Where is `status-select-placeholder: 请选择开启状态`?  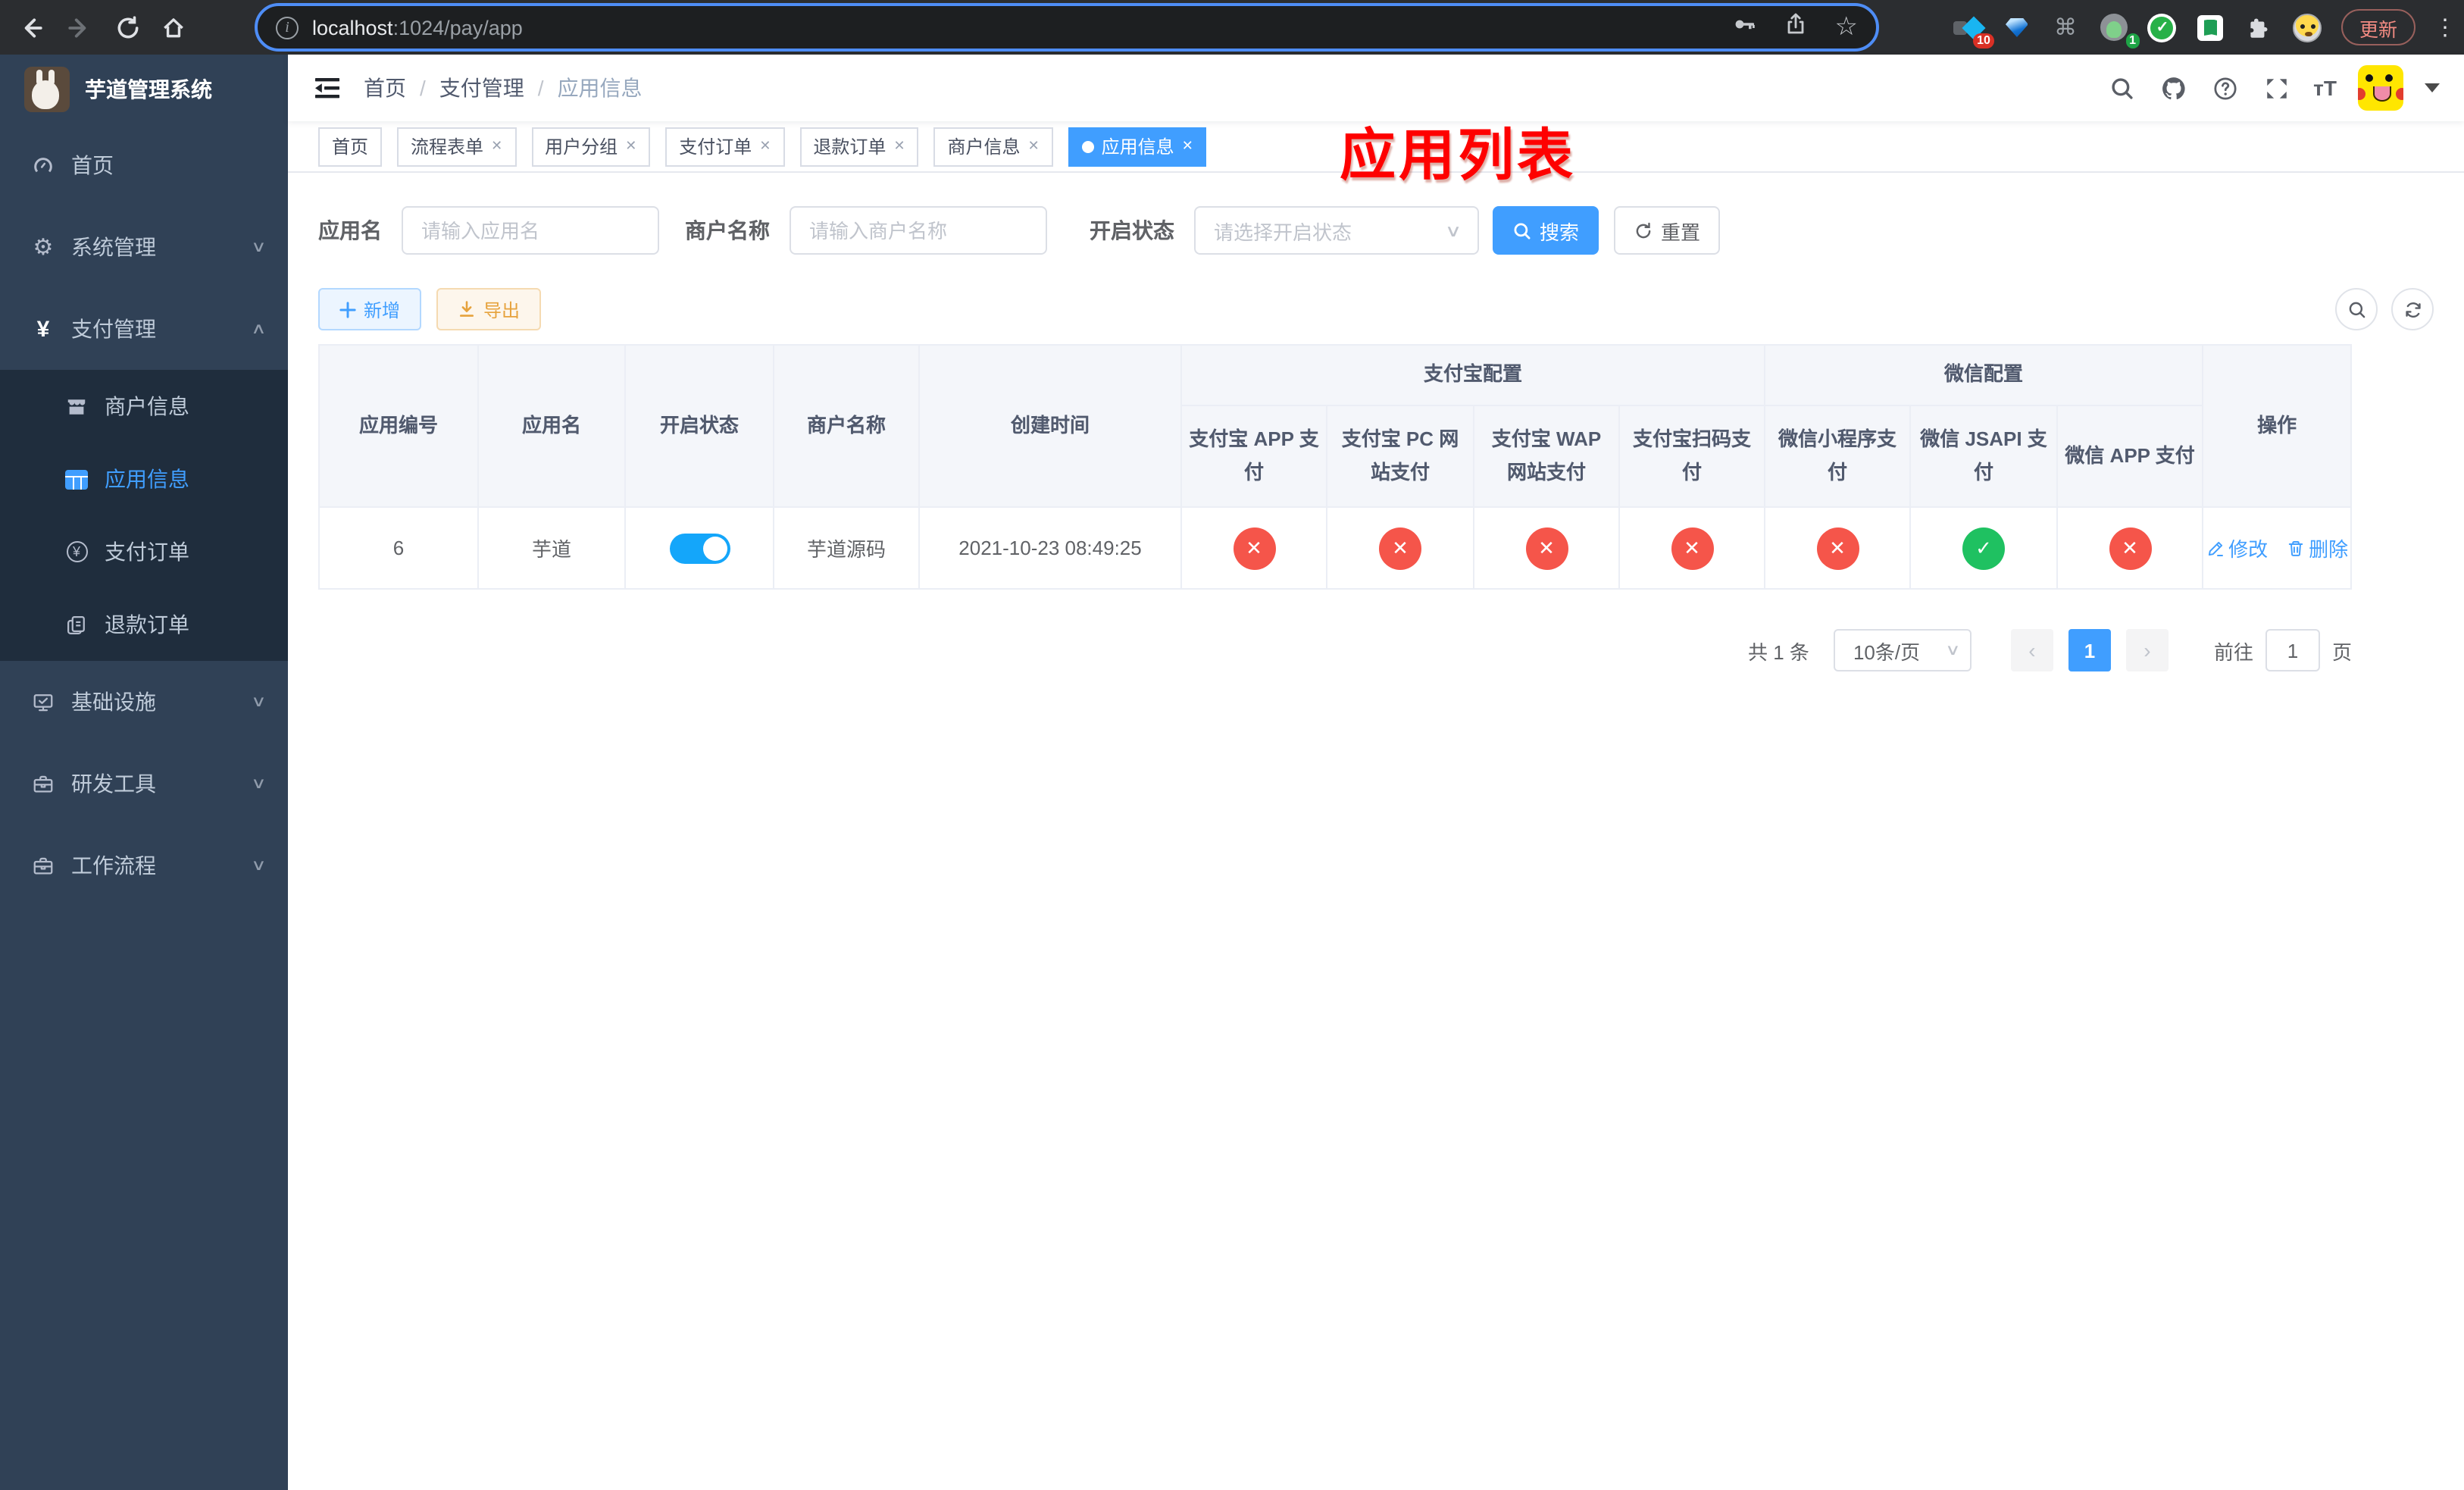
status-select-placeholder: 请选择开启状态 is located at coordinates (1283, 232).